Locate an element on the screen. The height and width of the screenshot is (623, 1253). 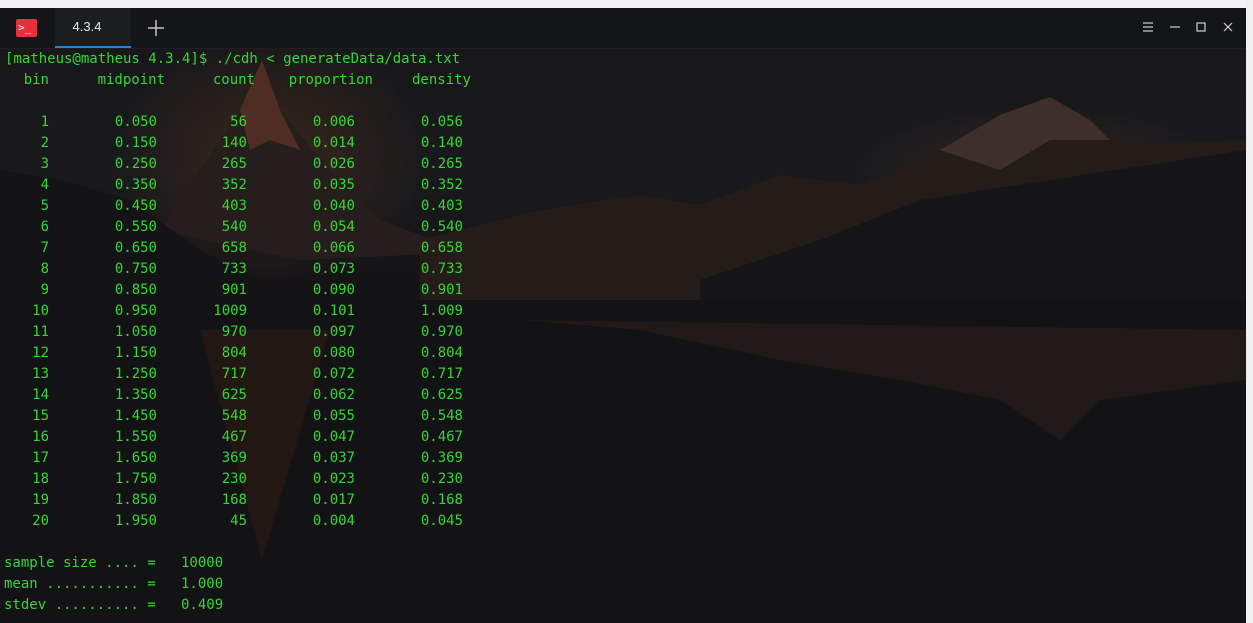
cell-midpoint: 1.750 is located at coordinates (135, 479).